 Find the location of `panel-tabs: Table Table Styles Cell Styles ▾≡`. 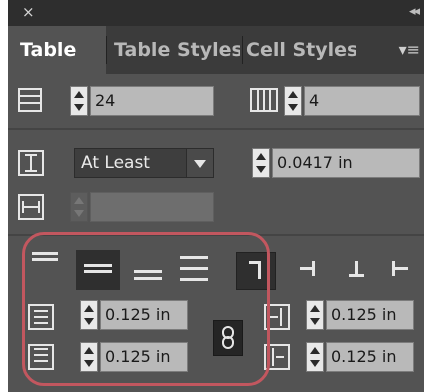

panel-tabs: Table Table Styles Cell Styles ▾≡ is located at coordinates (216, 50).